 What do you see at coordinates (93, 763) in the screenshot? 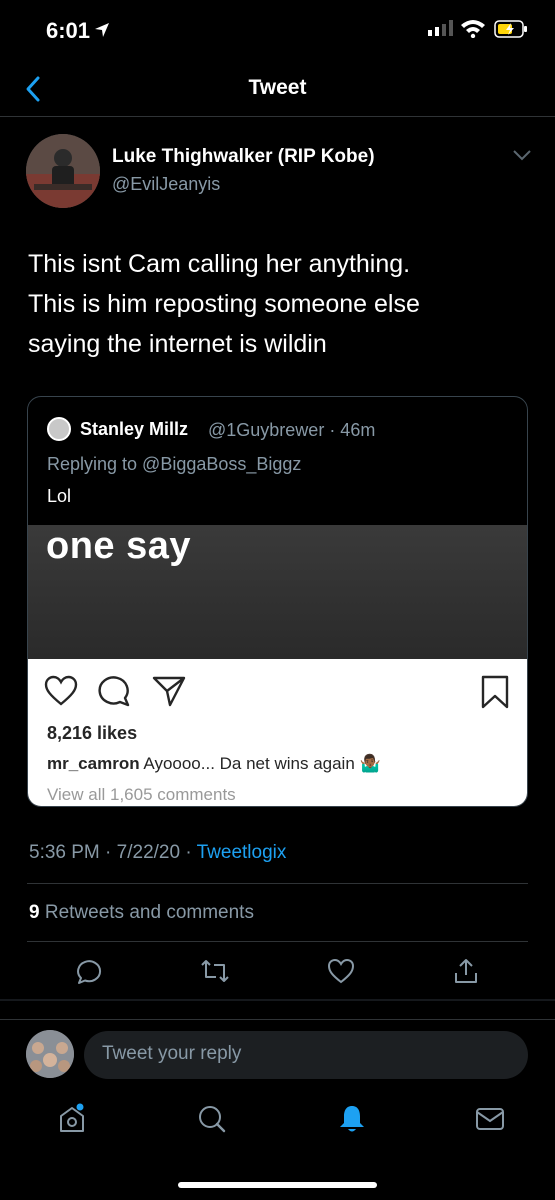
I see `caption-username: mr_camron` at bounding box center [93, 763].